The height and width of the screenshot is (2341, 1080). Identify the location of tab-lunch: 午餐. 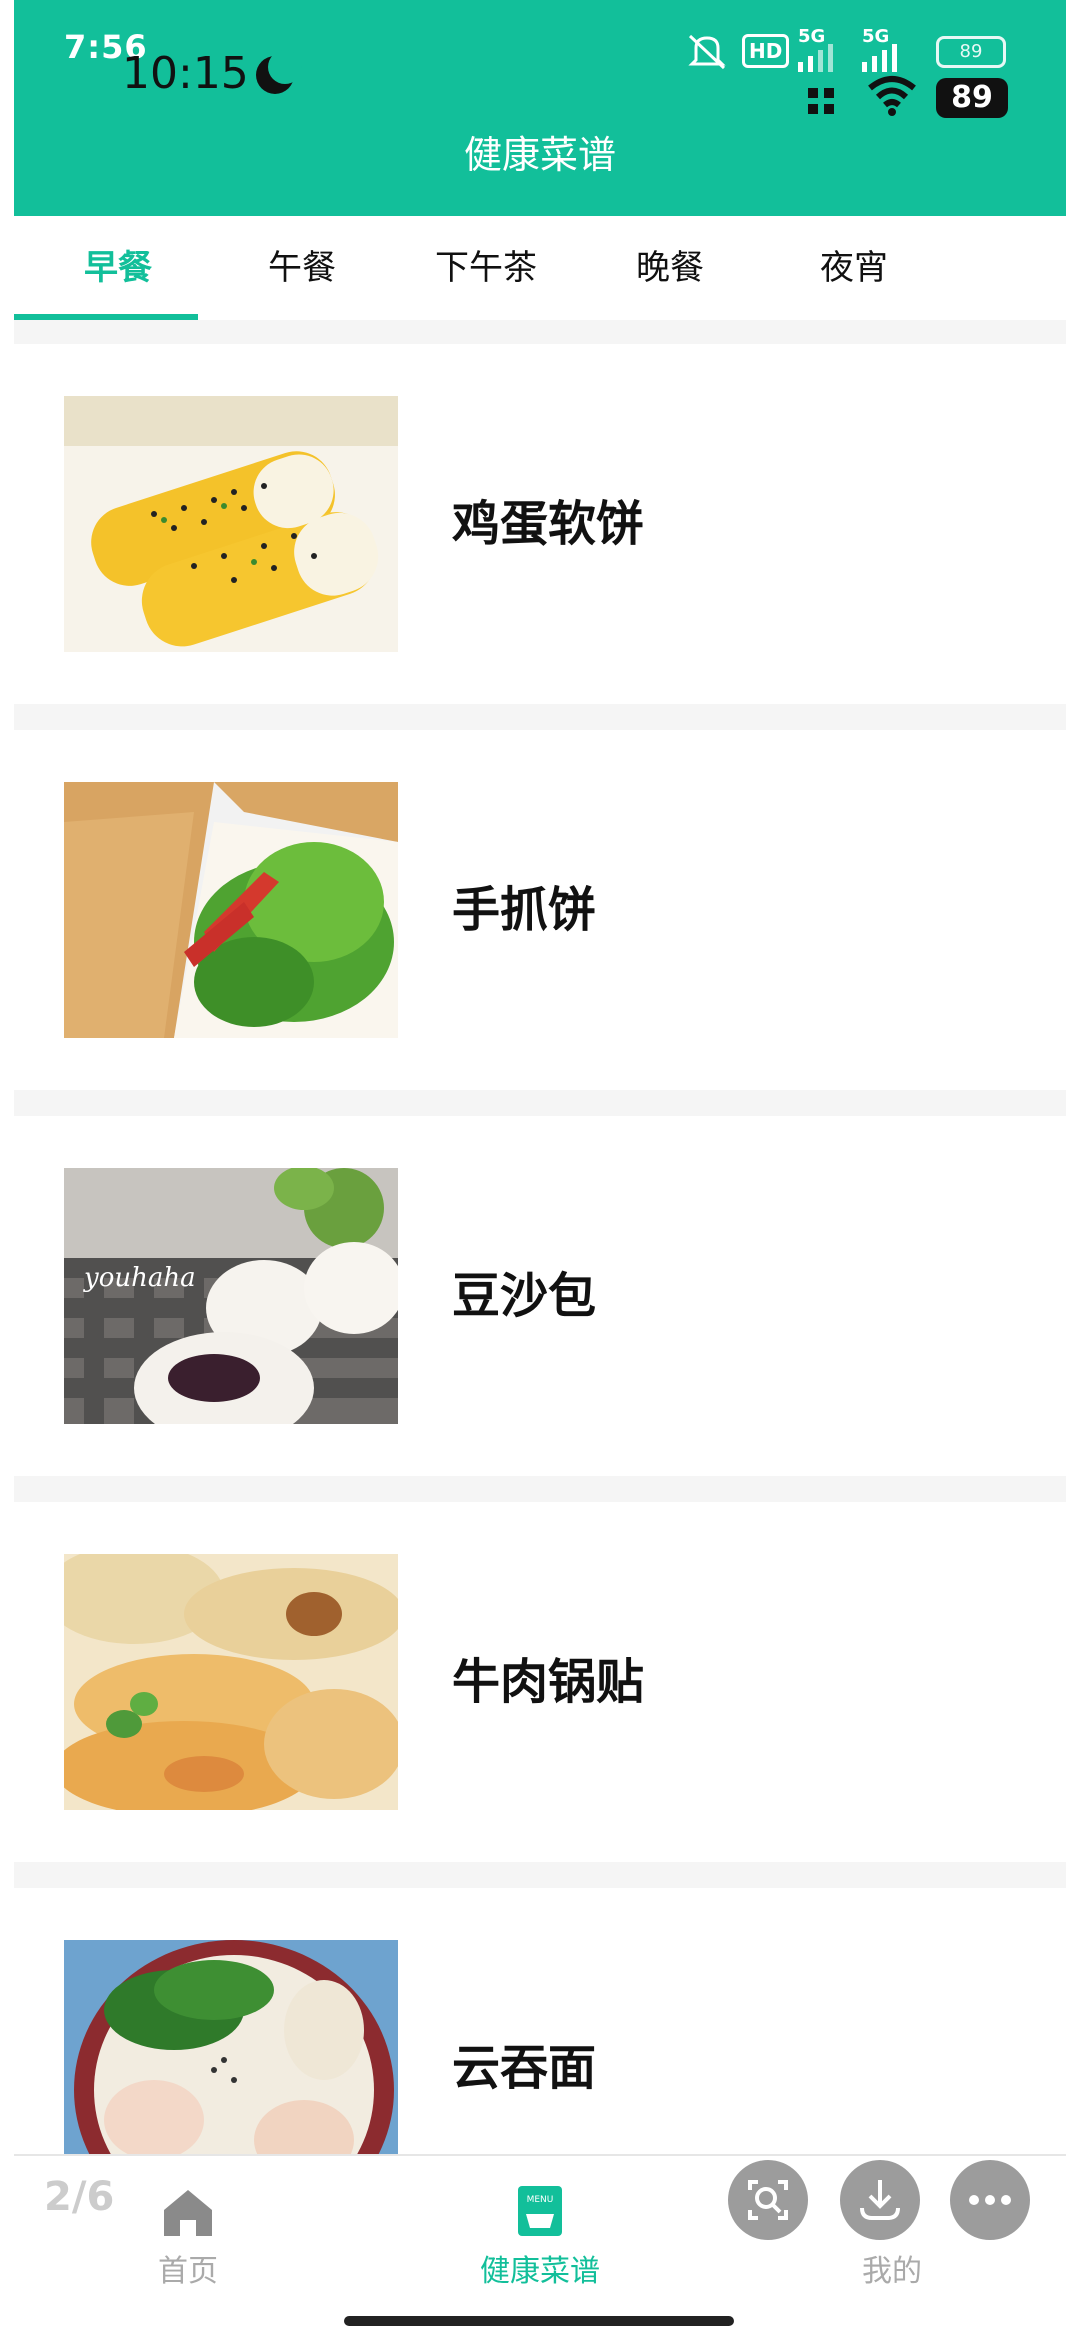
(302, 268).